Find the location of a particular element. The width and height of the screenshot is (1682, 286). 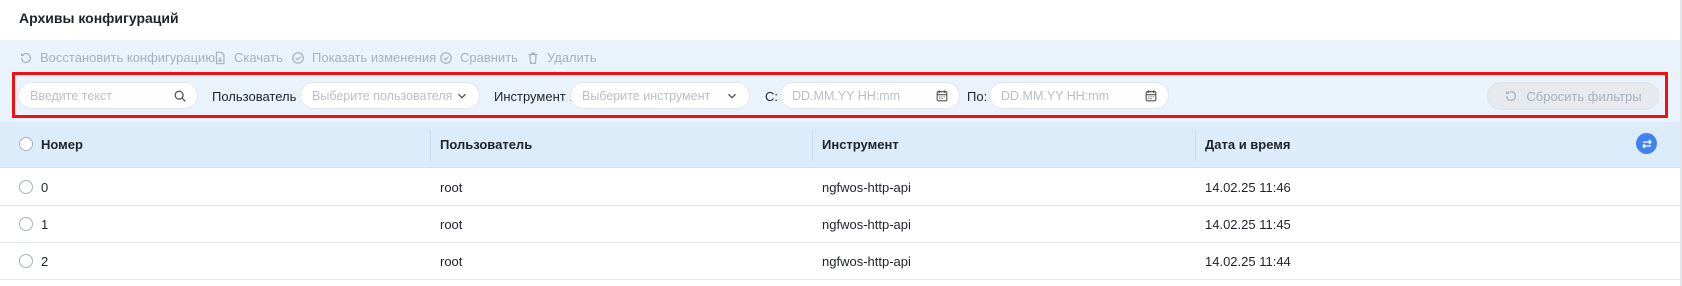

cell-datetime: 14.02.25 11:45 is located at coordinates (1248, 224).